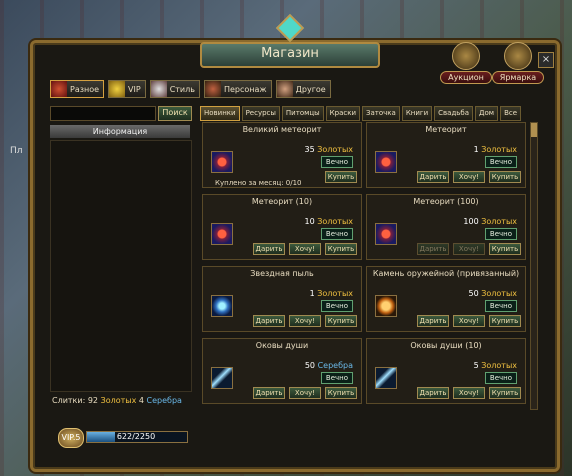 The width and height of the screenshot is (572, 476). I want to click on item-actions: Купить, so click(341, 177).